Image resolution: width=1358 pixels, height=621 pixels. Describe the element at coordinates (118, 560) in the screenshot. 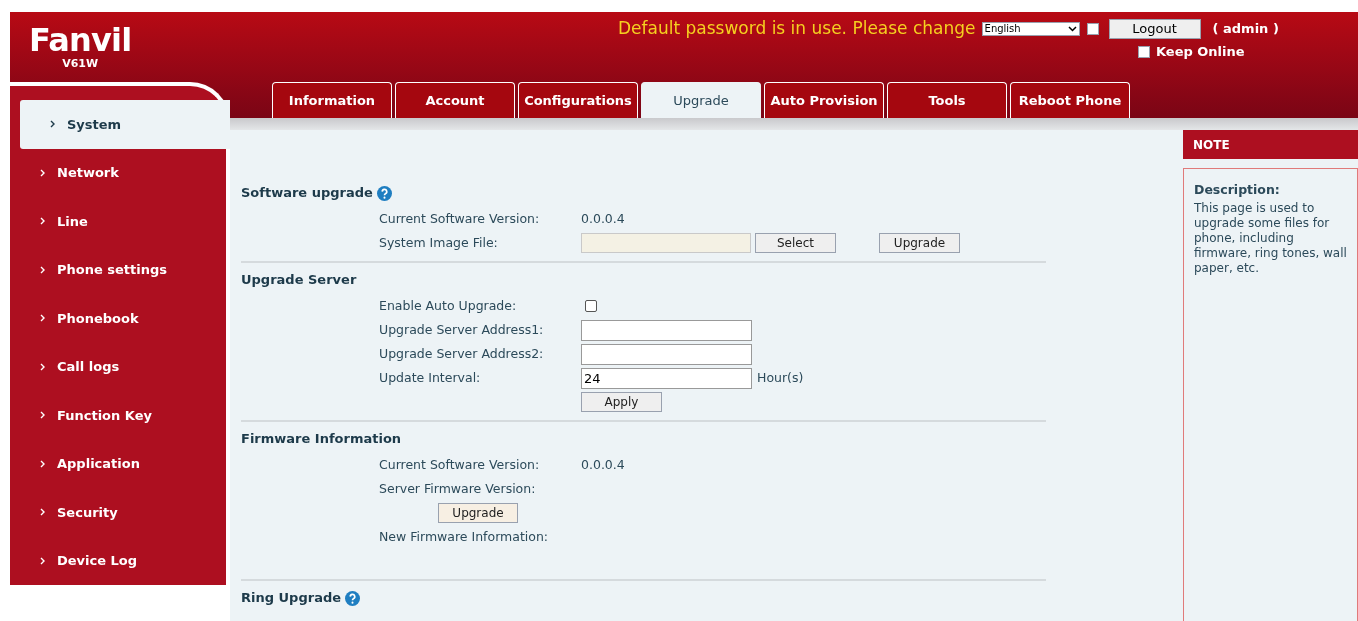

I see `sidebar-item: Device Log` at that location.